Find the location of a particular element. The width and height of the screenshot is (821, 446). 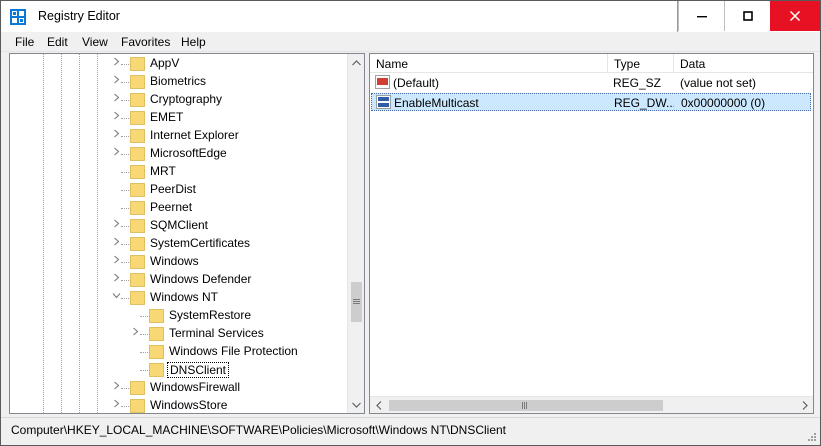

value-row: (Default) REG_SZ (value not set) is located at coordinates (591, 83).